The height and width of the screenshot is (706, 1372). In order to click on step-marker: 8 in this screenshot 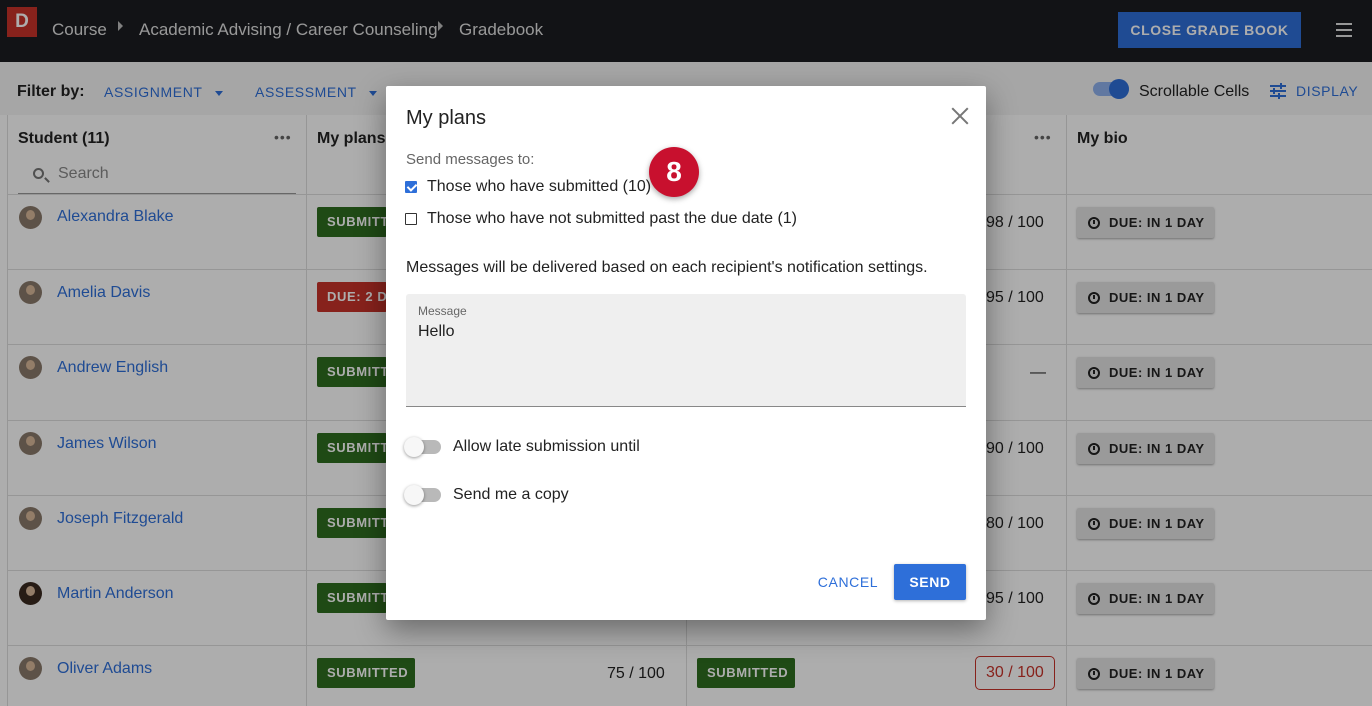, I will do `click(674, 172)`.